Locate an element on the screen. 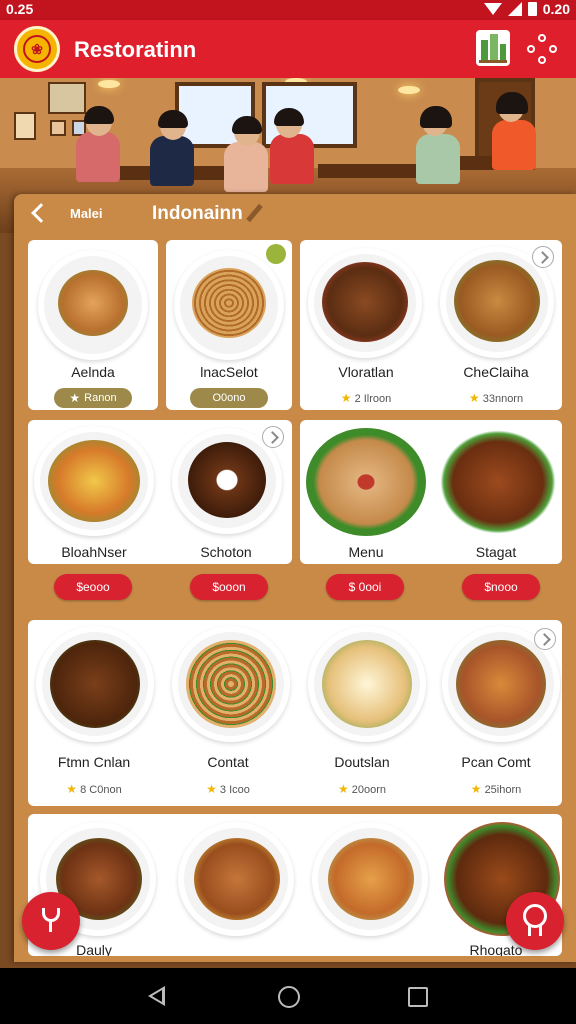  signal-icon is located at coordinates (514, 9).